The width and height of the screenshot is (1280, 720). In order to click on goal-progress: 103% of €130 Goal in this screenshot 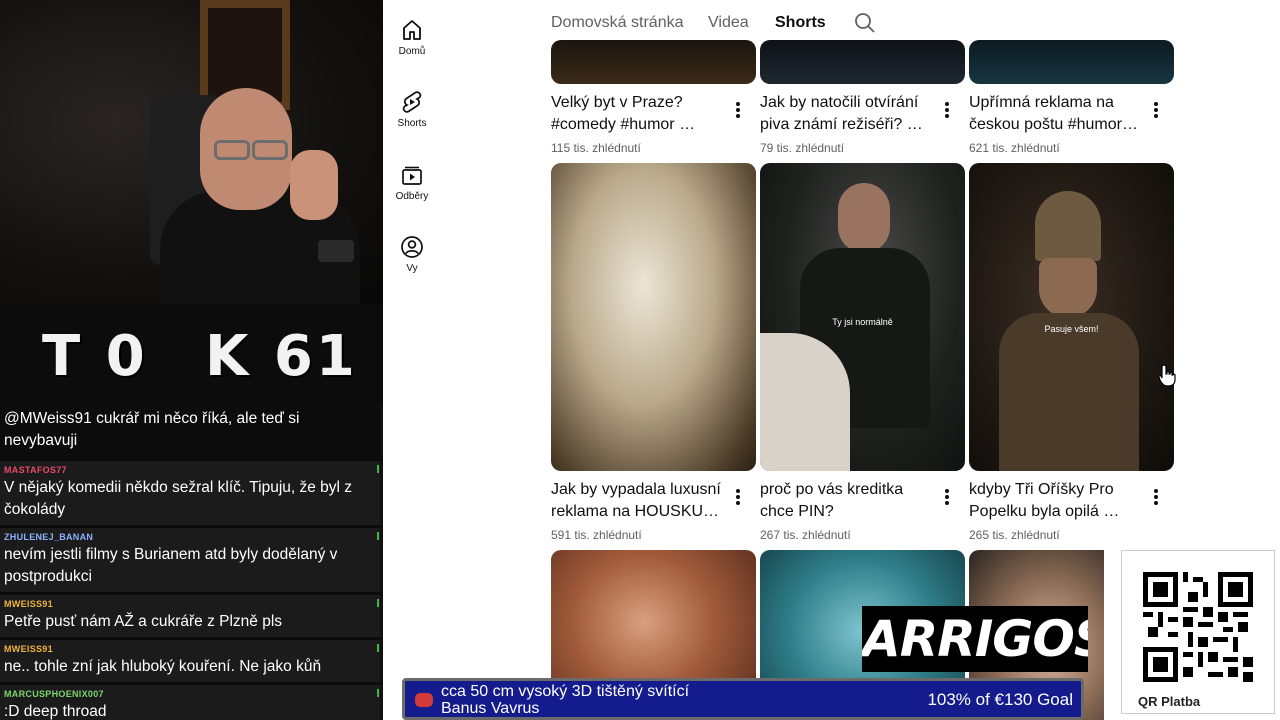, I will do `click(1000, 699)`.